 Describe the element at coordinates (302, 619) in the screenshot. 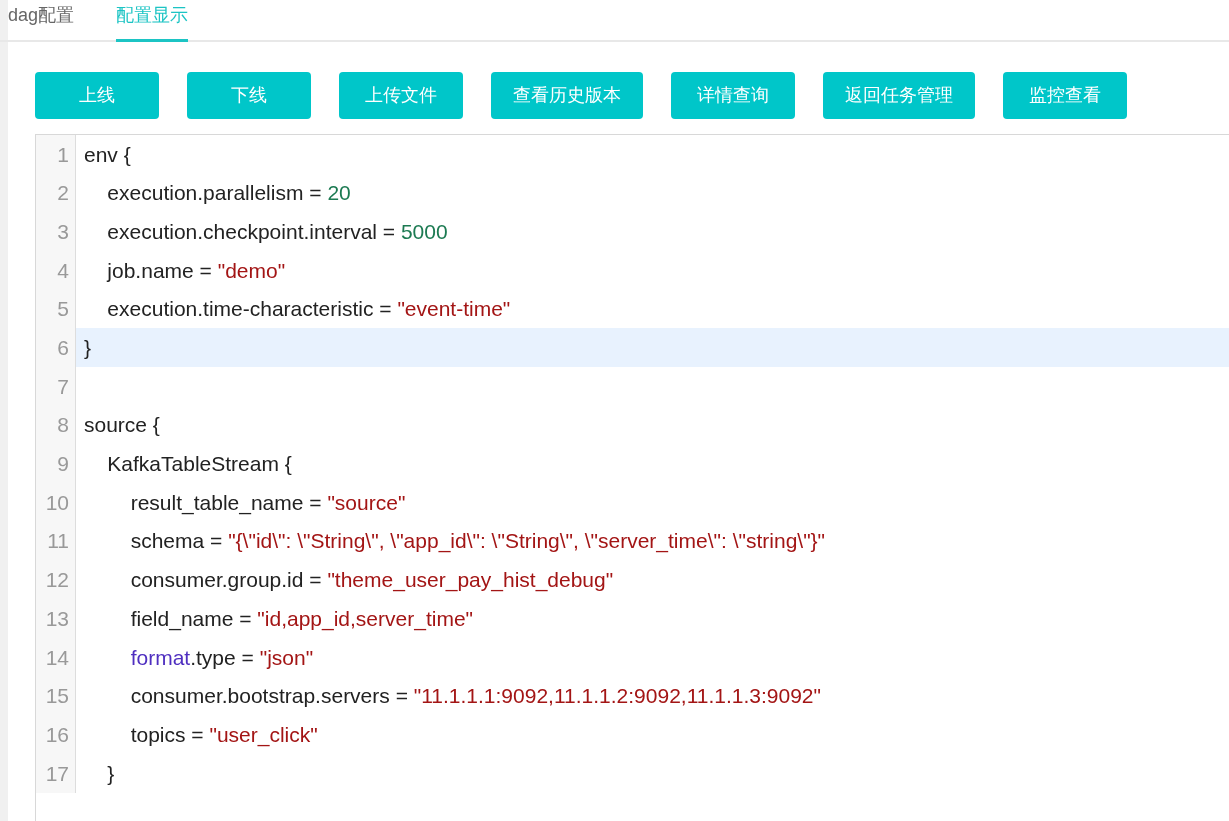

I see `code-line: field_name = "id,app_id,server_time"` at that location.